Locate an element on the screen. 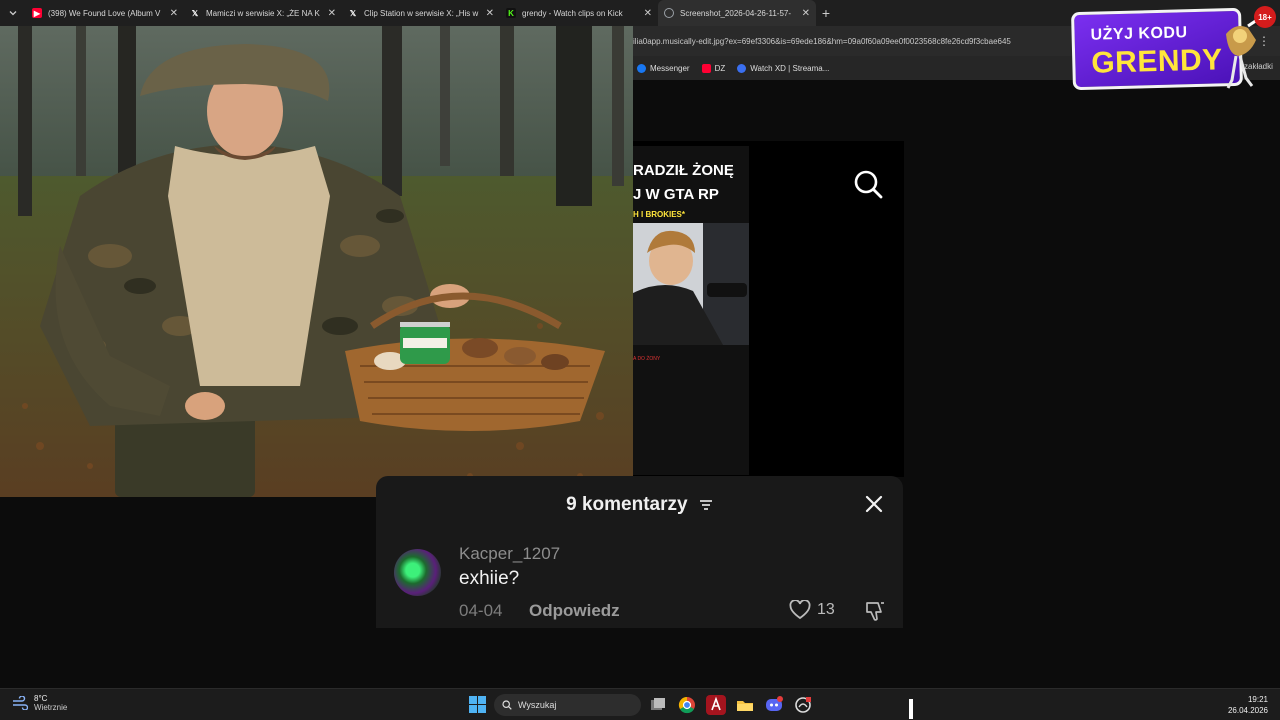  chevron-down-icon is located at coordinates (13, 13).